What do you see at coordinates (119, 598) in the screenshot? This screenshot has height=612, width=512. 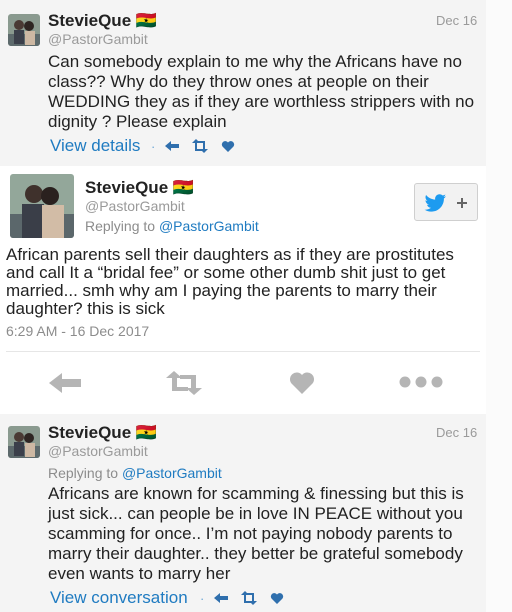 I see `view-conversation-link: View conversation` at bounding box center [119, 598].